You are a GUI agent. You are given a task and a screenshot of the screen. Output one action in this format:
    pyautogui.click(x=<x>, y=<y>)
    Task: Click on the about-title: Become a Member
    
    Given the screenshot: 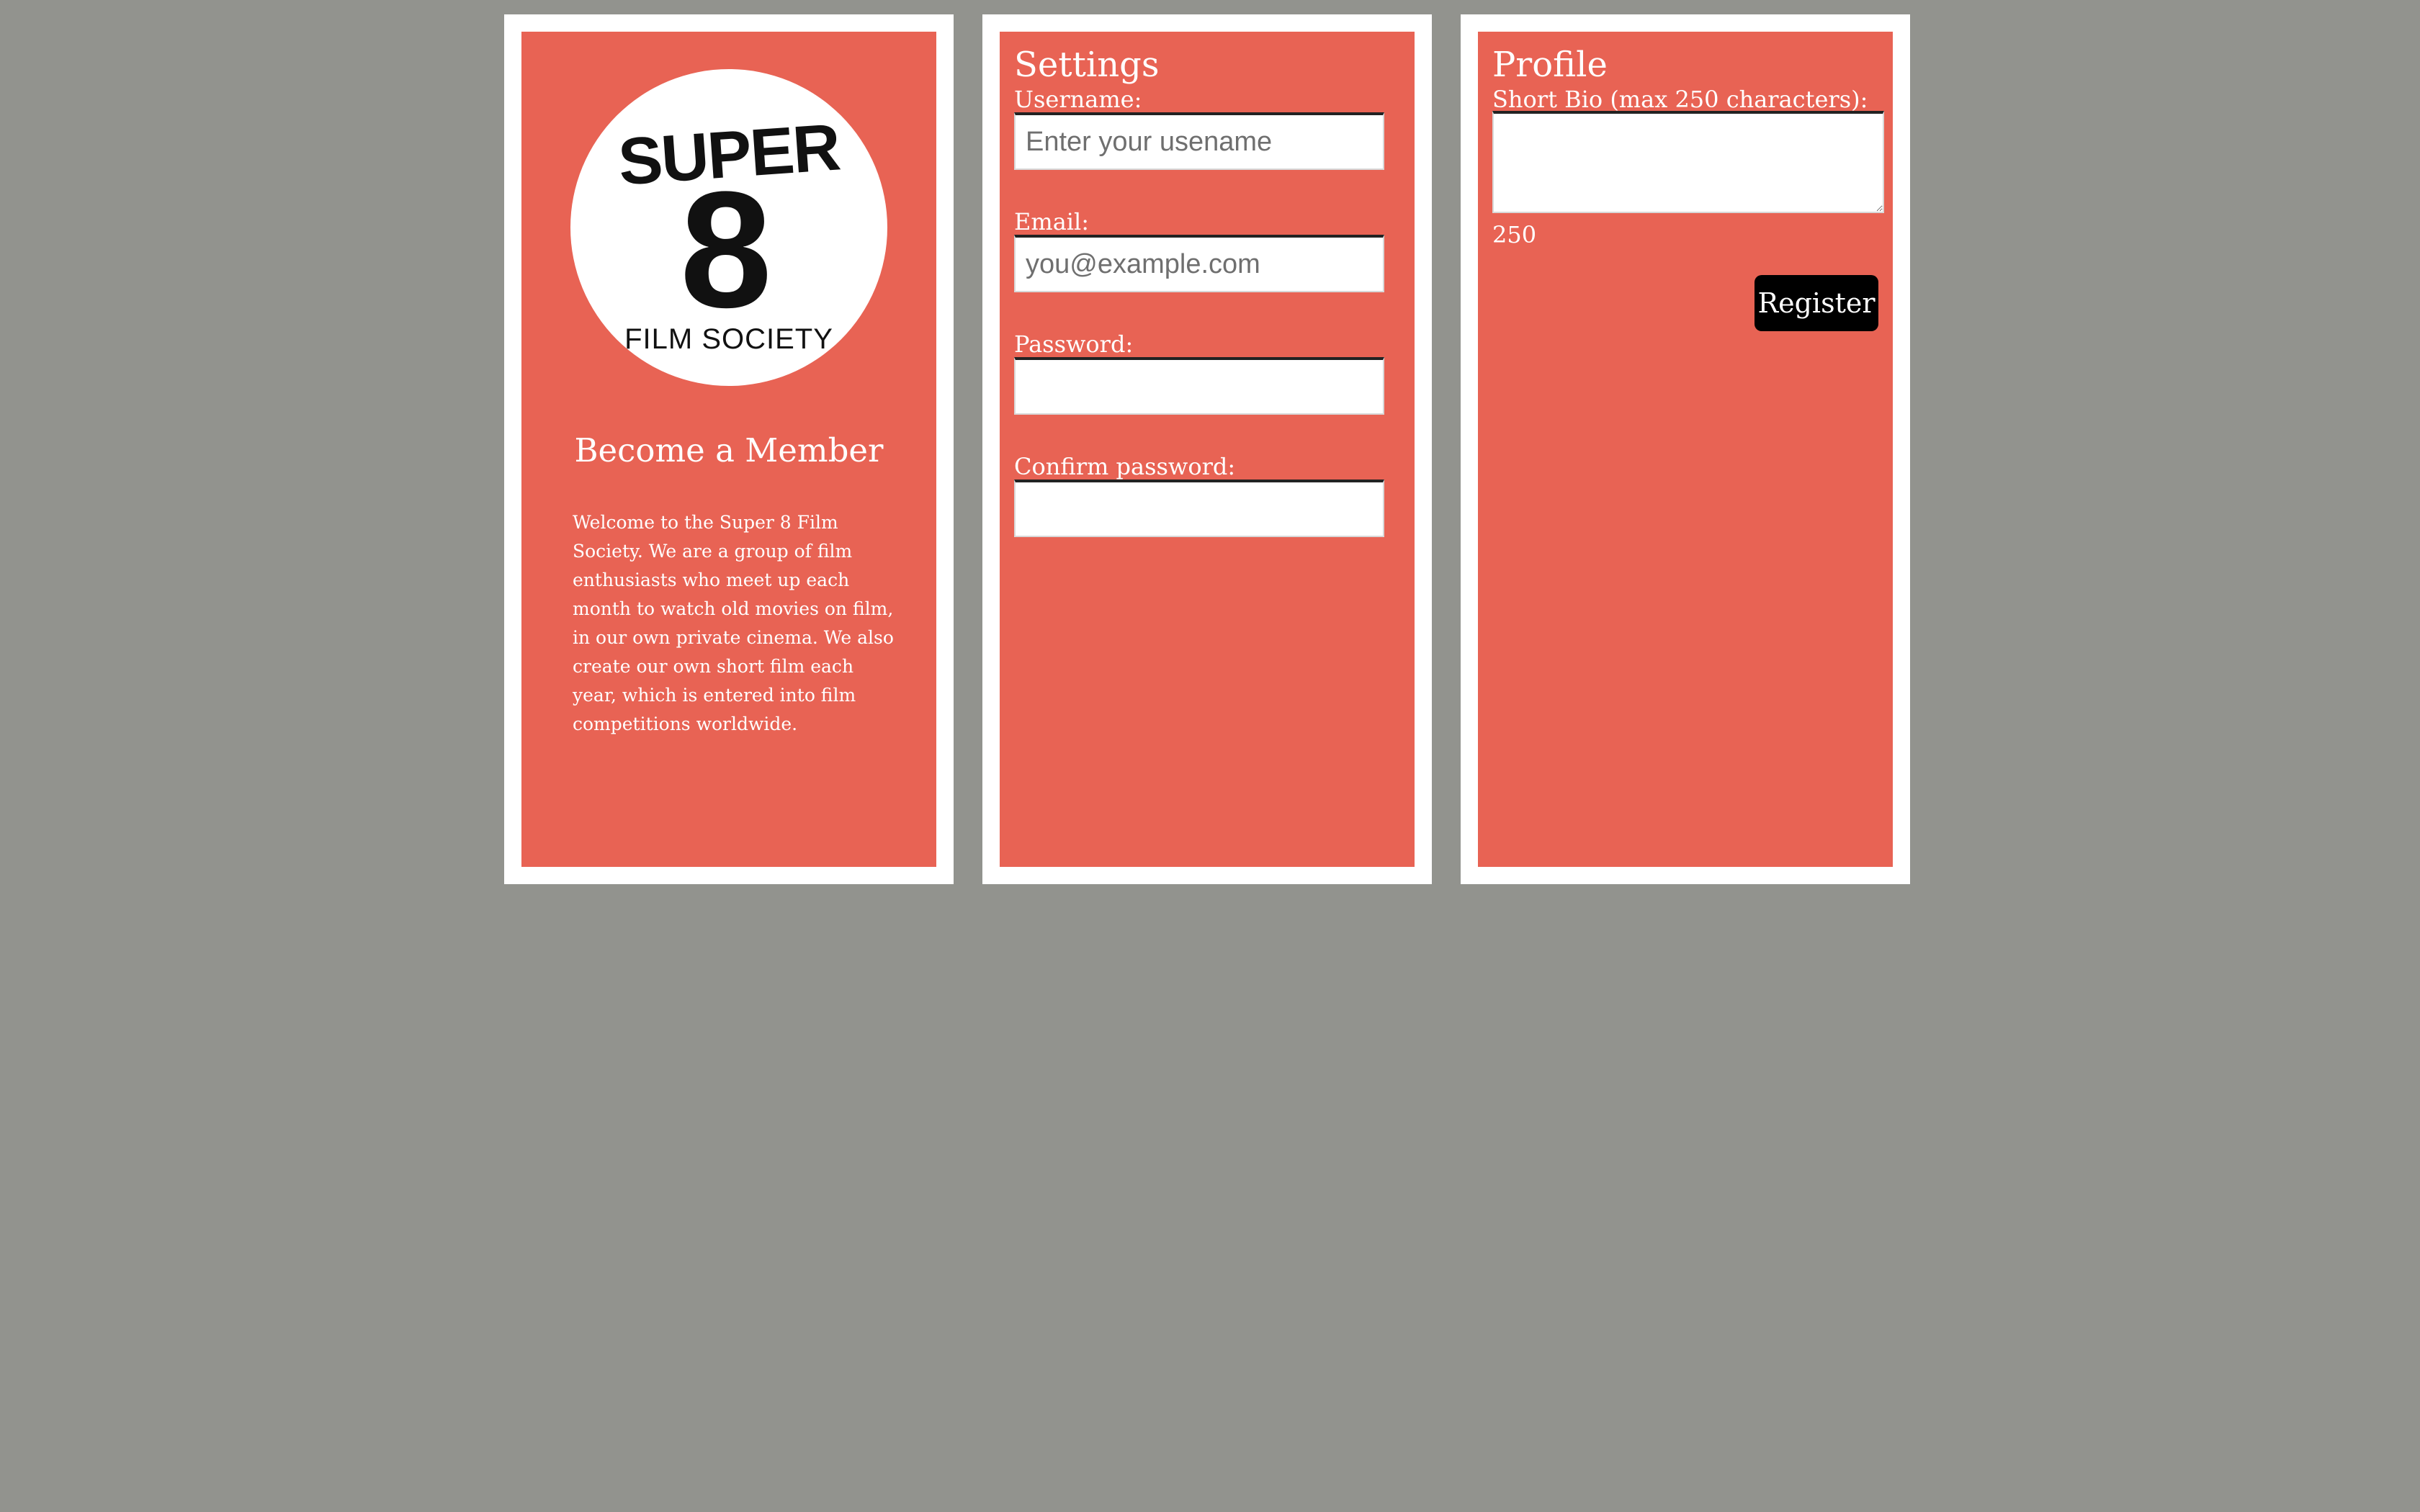 What is the action you would take?
    pyautogui.click(x=729, y=450)
    